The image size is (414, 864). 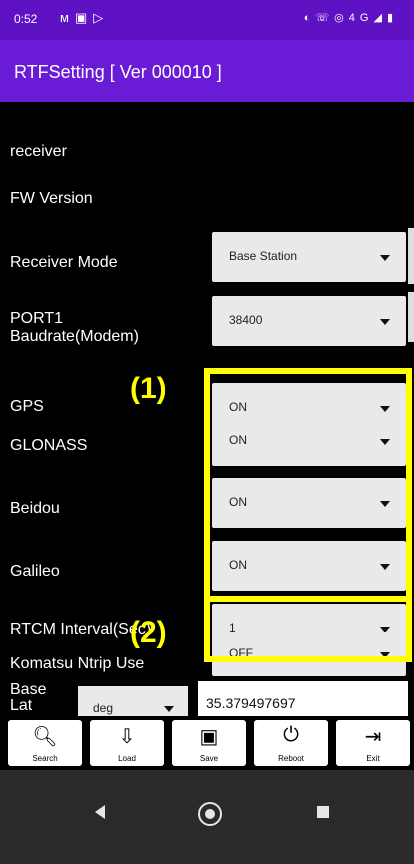 I want to click on port1-baudrate-dropdown: 38400, so click(x=309, y=321).